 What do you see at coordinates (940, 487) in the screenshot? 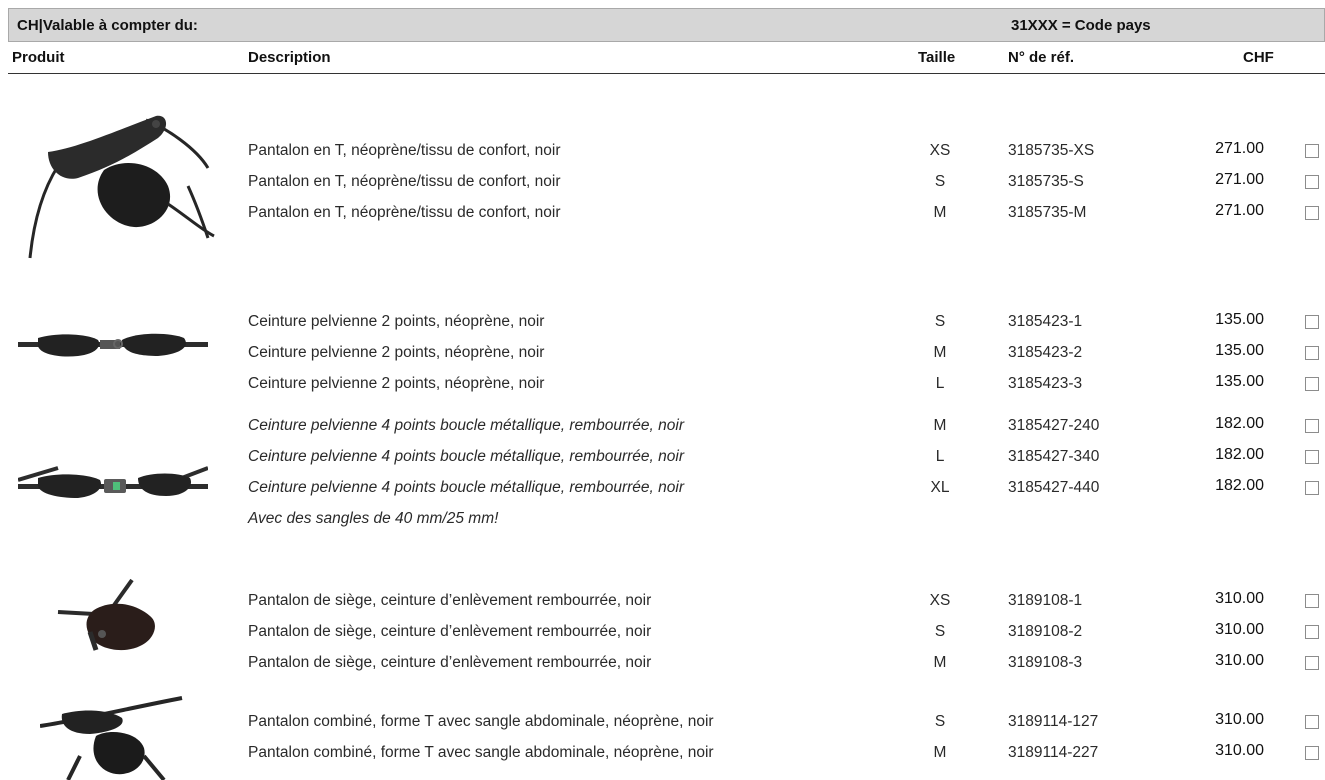
I see `product-size: XL` at bounding box center [940, 487].